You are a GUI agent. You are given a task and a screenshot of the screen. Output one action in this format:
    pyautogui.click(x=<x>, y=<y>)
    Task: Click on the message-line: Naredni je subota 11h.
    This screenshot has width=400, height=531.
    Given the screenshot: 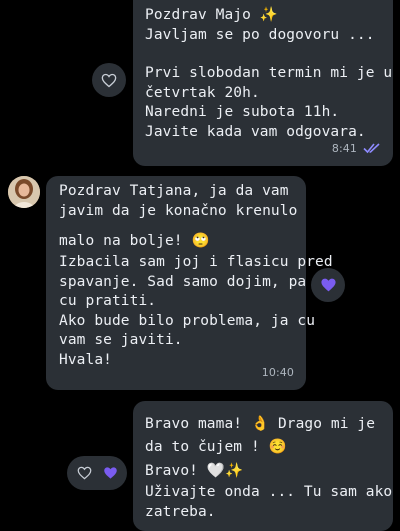 What is the action you would take?
    pyautogui.click(x=242, y=112)
    